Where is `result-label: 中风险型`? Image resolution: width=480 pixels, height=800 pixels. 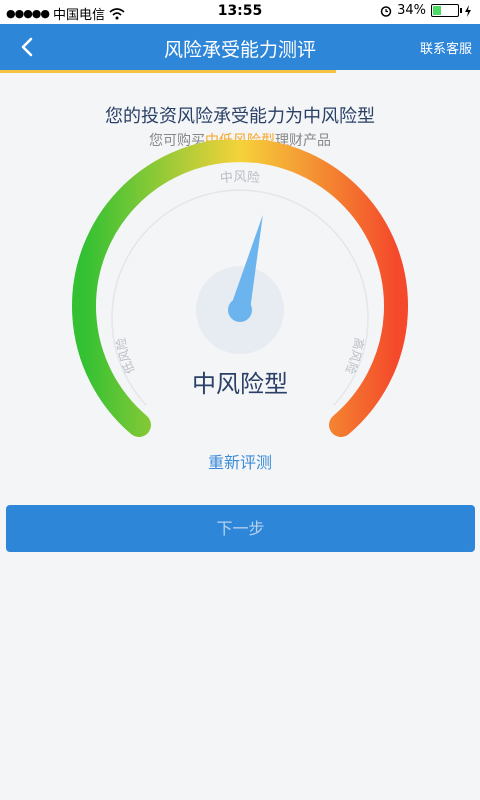 result-label: 中风险型 is located at coordinates (240, 384).